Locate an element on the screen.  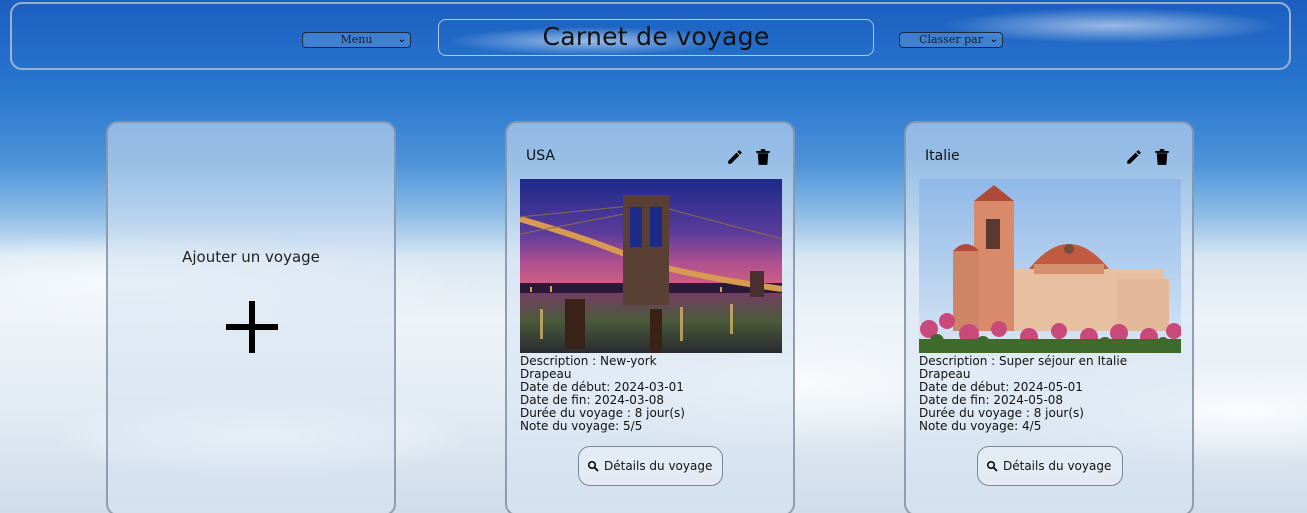
trip-rating: Note du voyage: 5/5 is located at coordinates (581, 426).